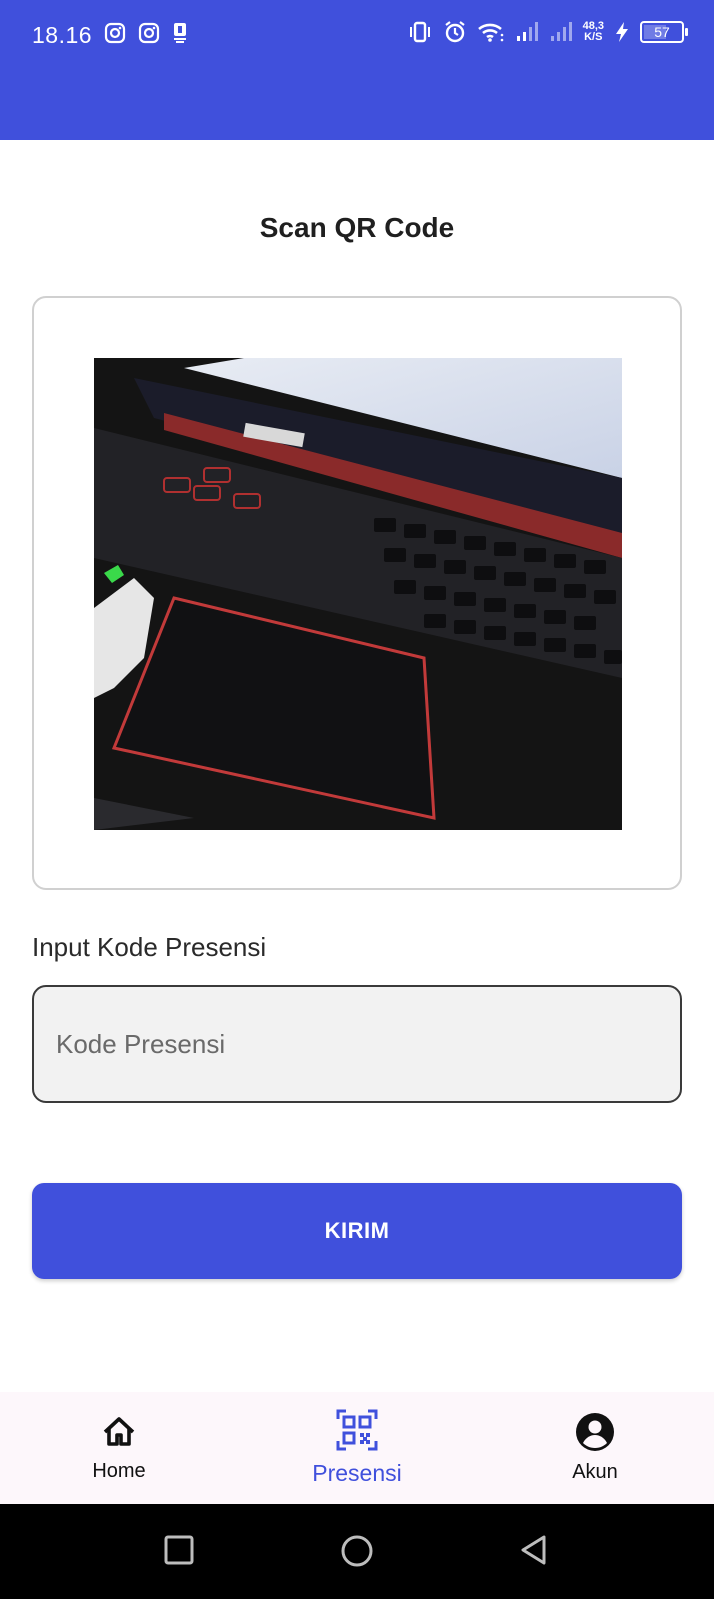  I want to click on network-speed-unit: K/S, so click(593, 37).